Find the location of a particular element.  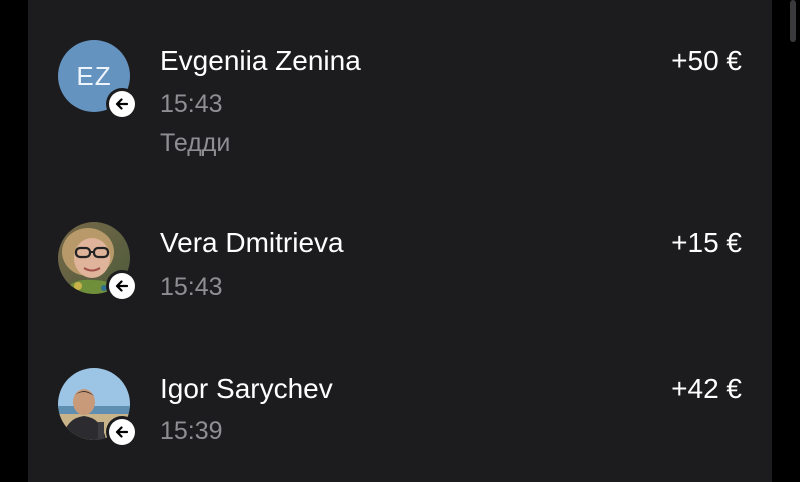

scrollbar is located at coordinates (793, 21).